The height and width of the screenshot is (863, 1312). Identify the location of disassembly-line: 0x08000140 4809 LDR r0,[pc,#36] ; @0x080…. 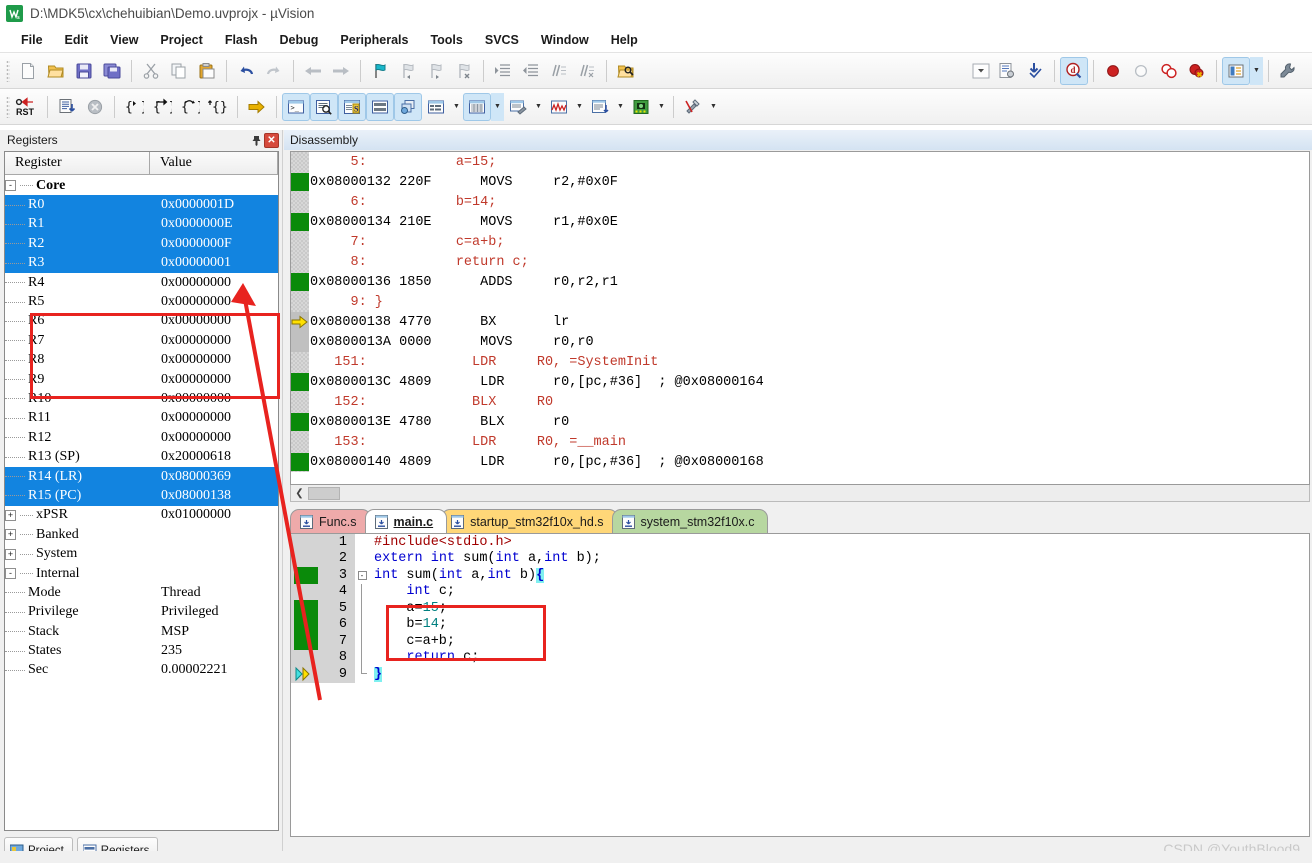
(800, 462).